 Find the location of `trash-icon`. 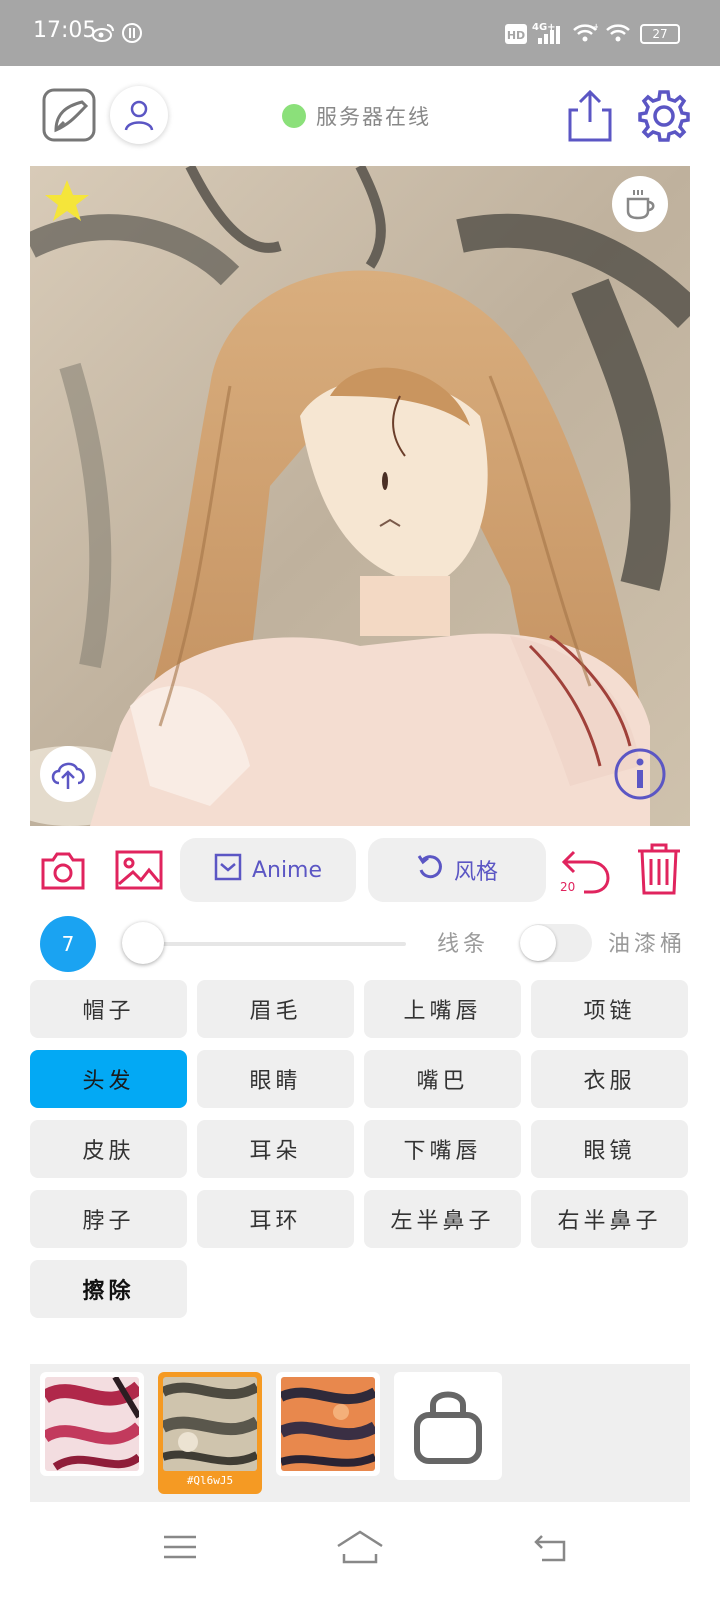

trash-icon is located at coordinates (659, 869).